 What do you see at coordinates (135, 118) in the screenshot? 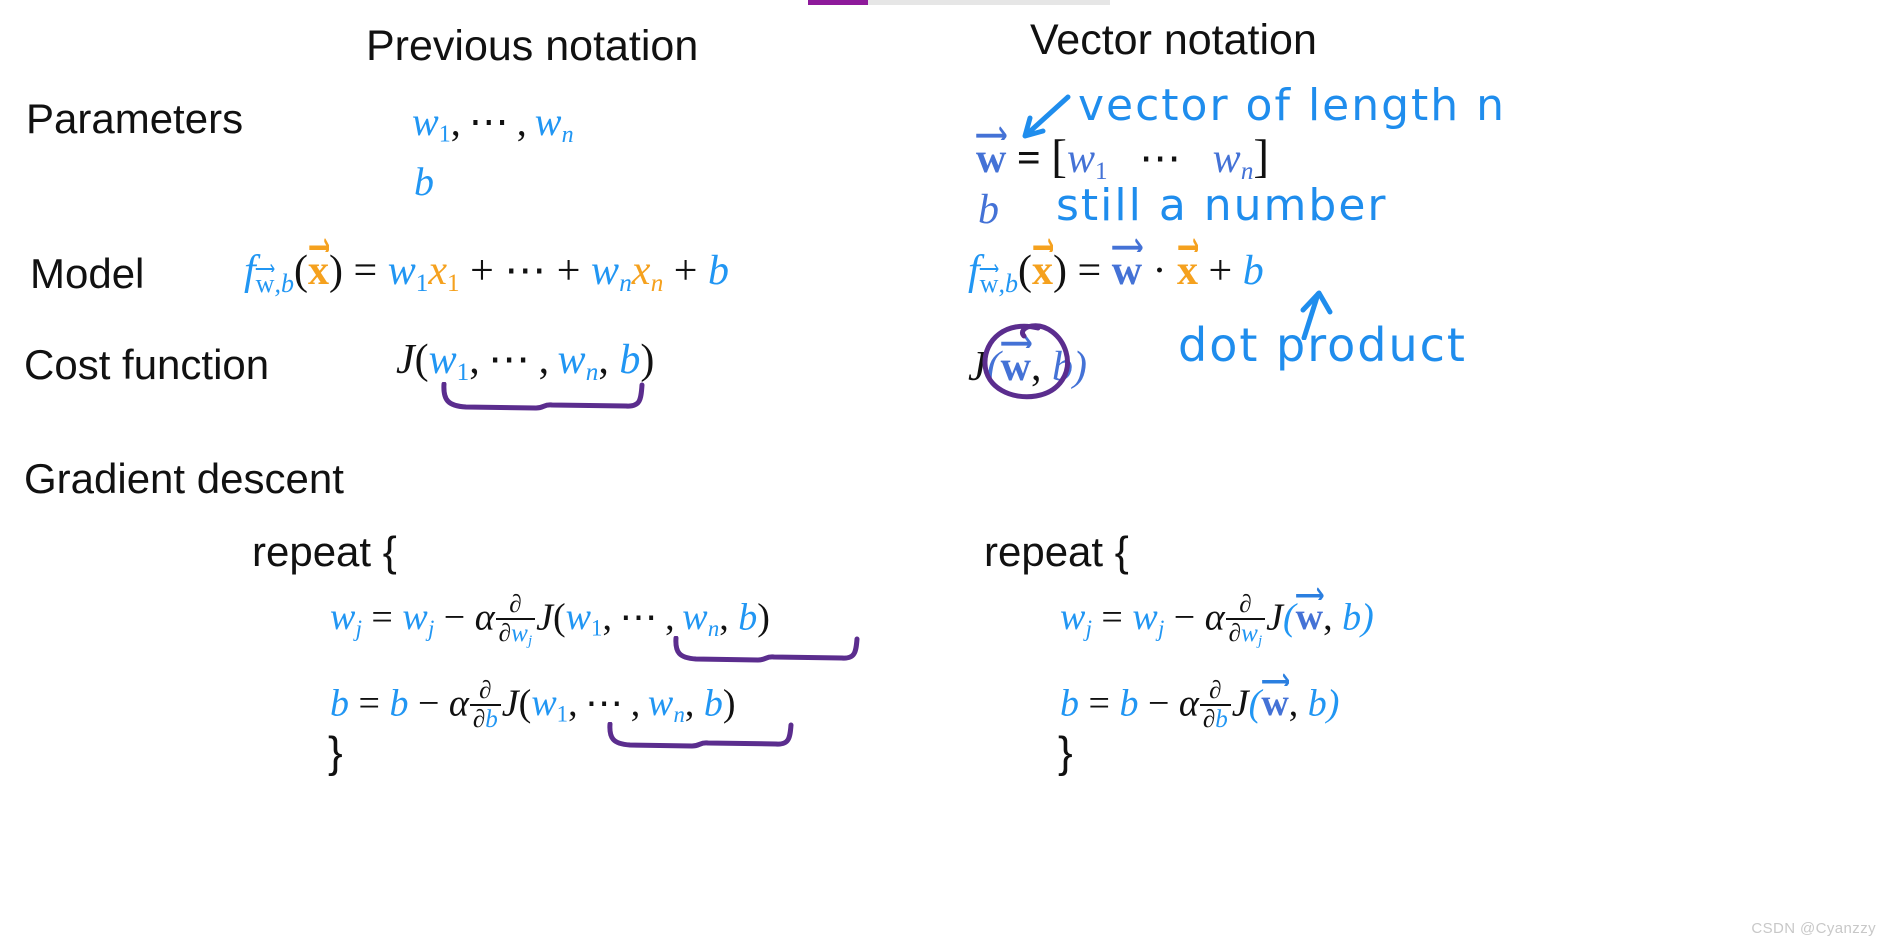
I see `row-label-parameters: Parameters` at bounding box center [135, 118].